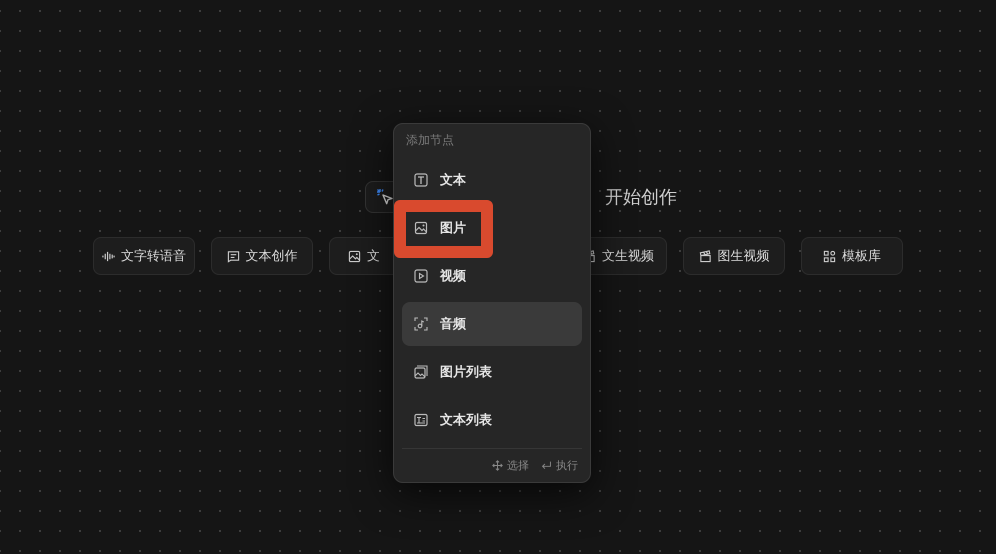  What do you see at coordinates (510, 465) in the screenshot?
I see `shortcut-hint: 选择` at bounding box center [510, 465].